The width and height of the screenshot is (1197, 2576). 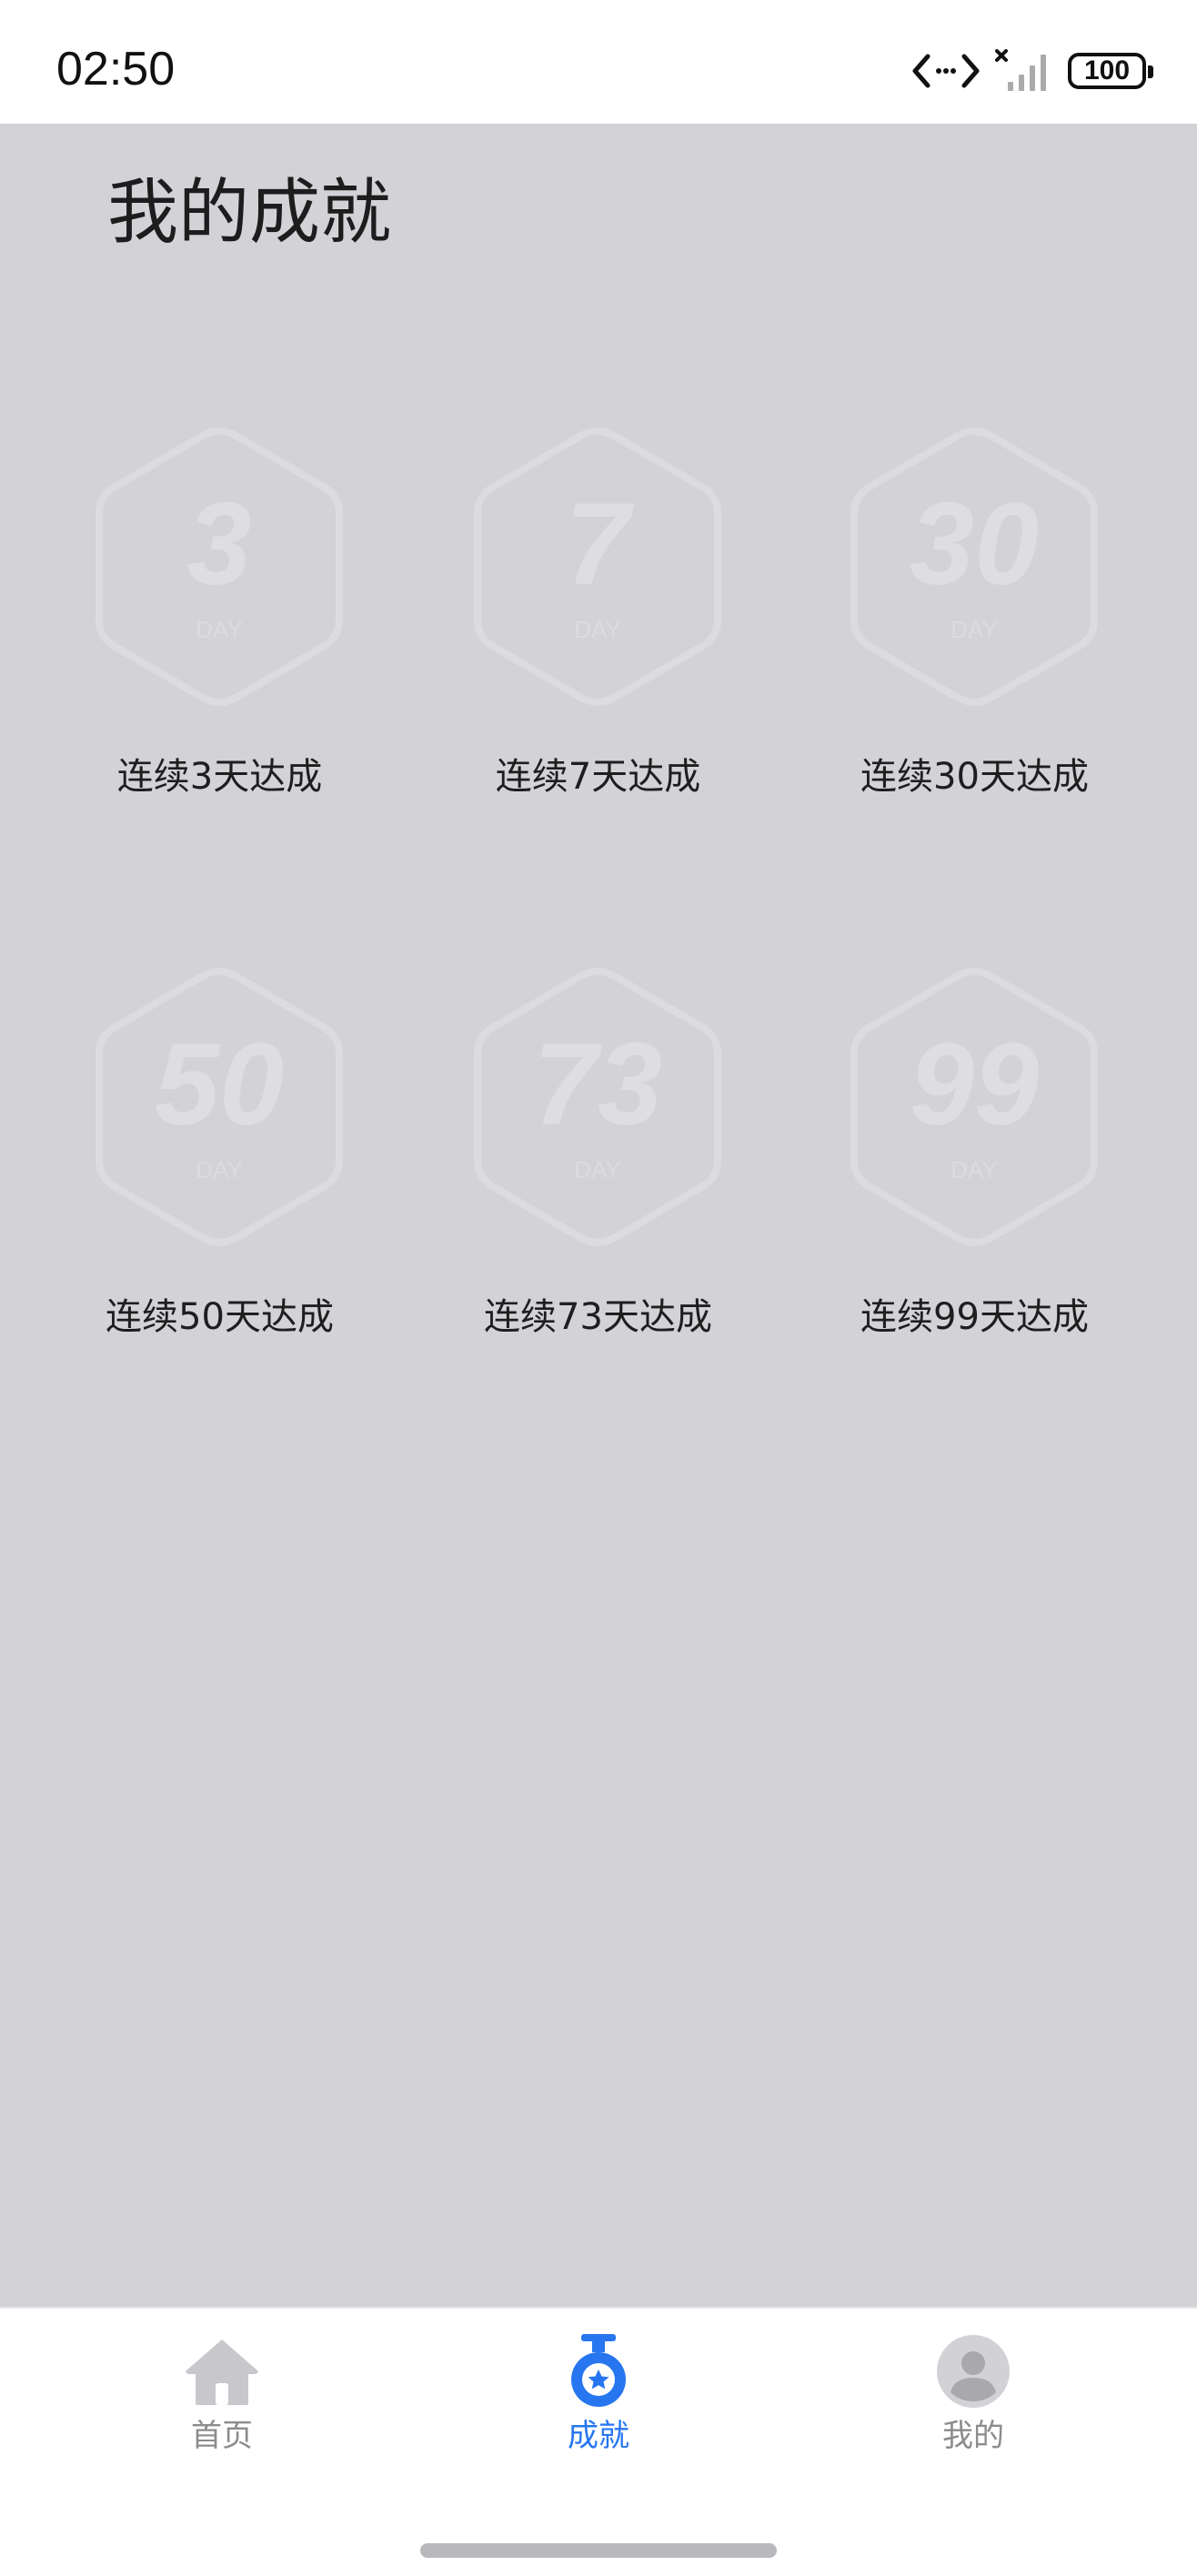 I want to click on bottom-tab-bar: 首页 成就 我的, so click(x=598, y=2441).